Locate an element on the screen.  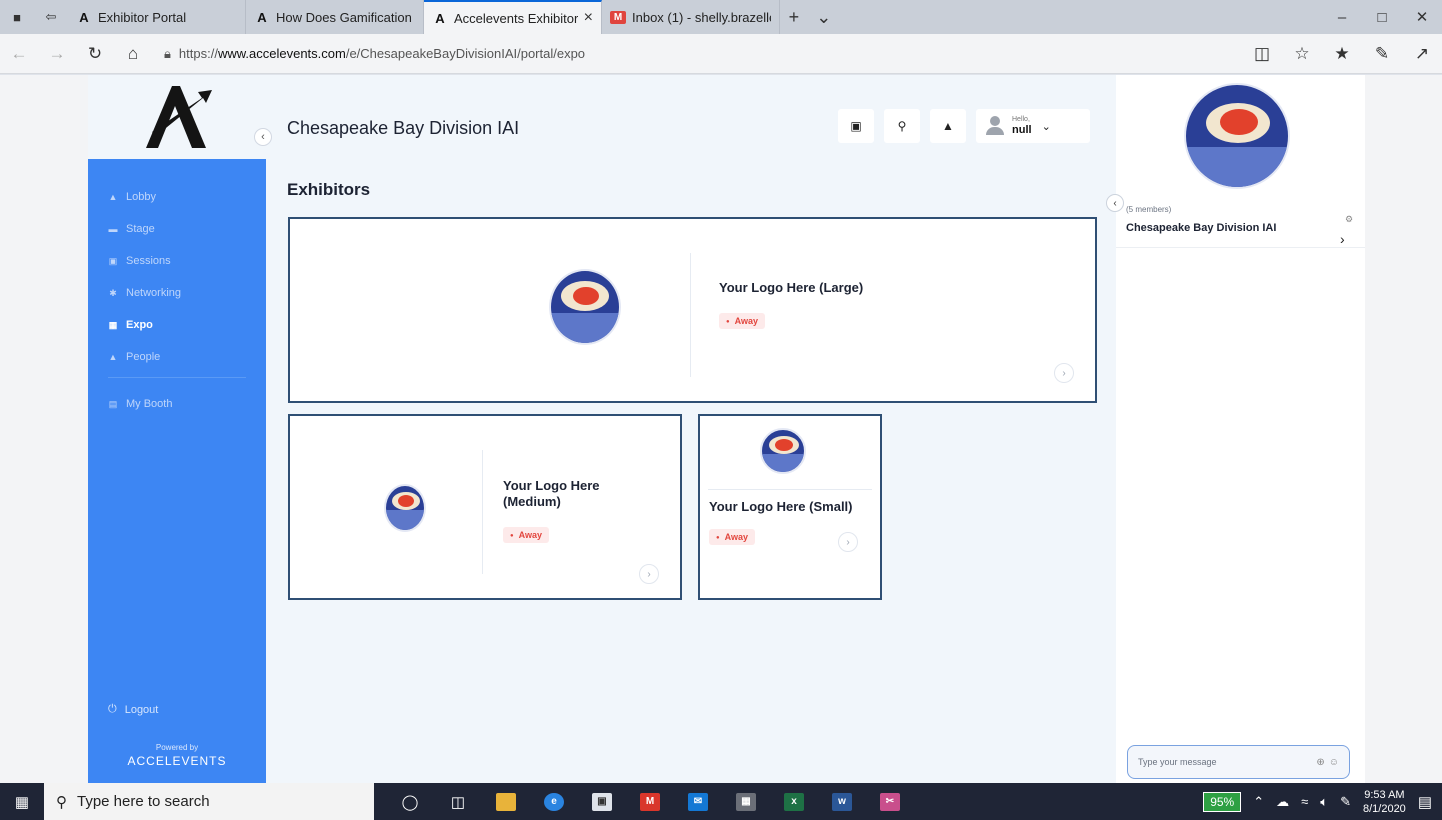
exhibitor-card-large: Your Logo Here (Large) Away › is located at coordinates (692, 310).